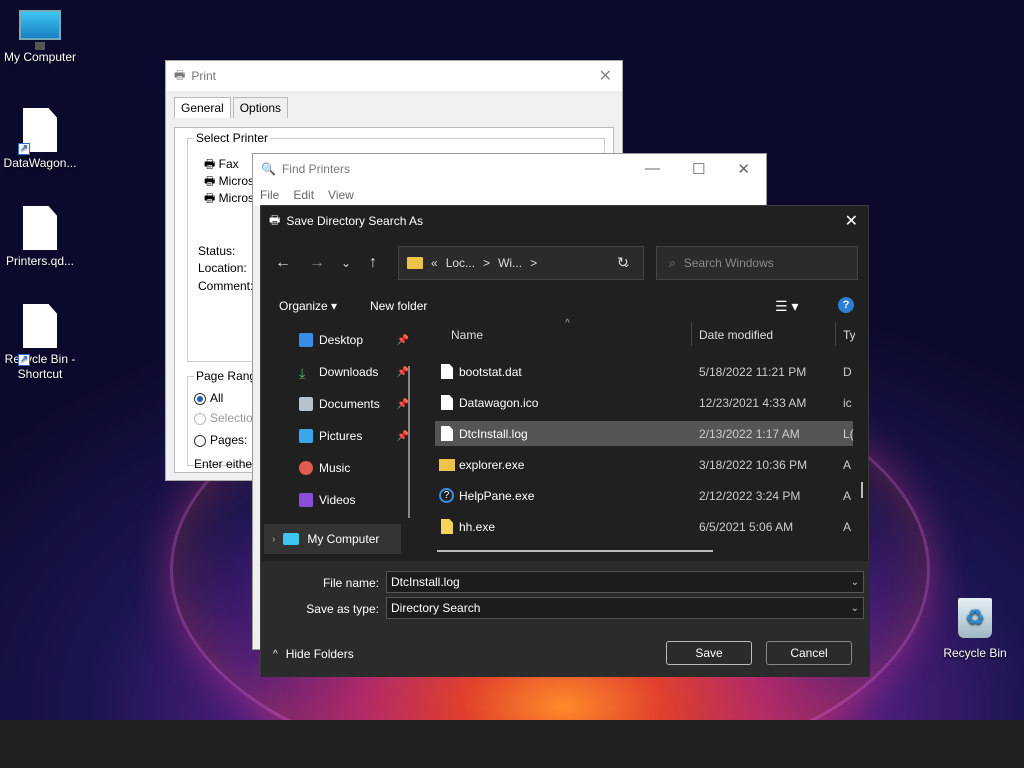  What do you see at coordinates (512, 744) in the screenshot?
I see `taskbar` at bounding box center [512, 744].